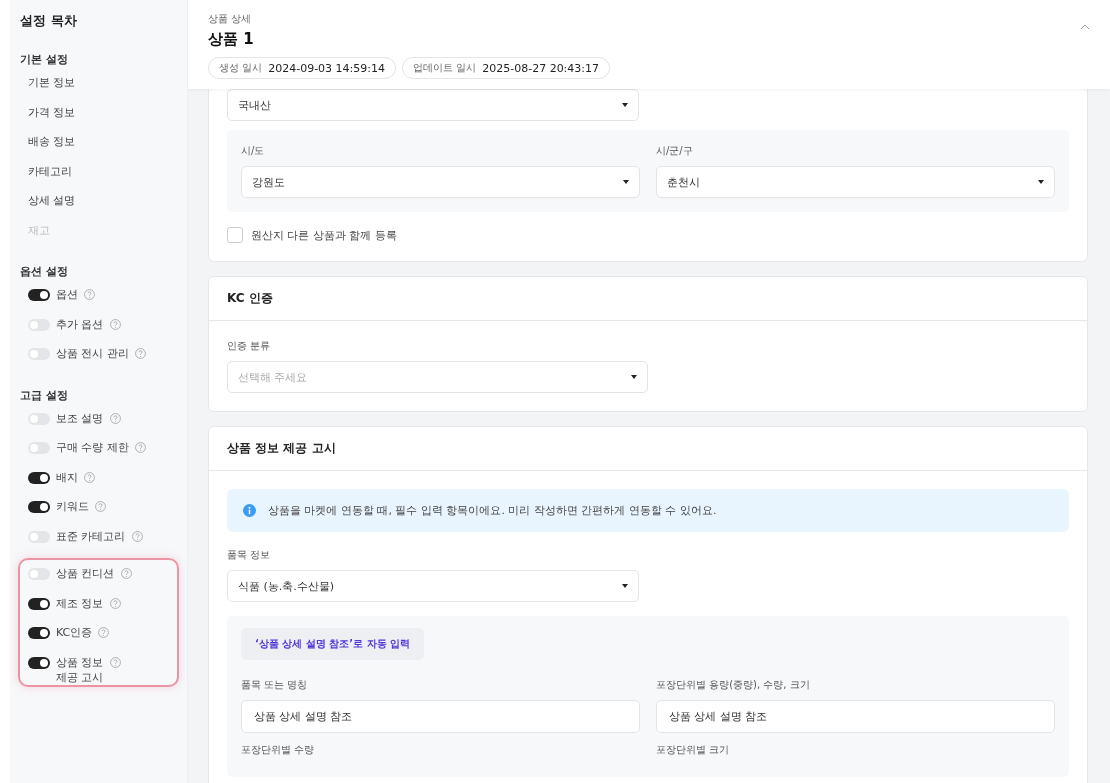  Describe the element at coordinates (324, 235) in the screenshot. I see `checkbox-label: 원산지 다른 상품과 함께 등록` at that location.